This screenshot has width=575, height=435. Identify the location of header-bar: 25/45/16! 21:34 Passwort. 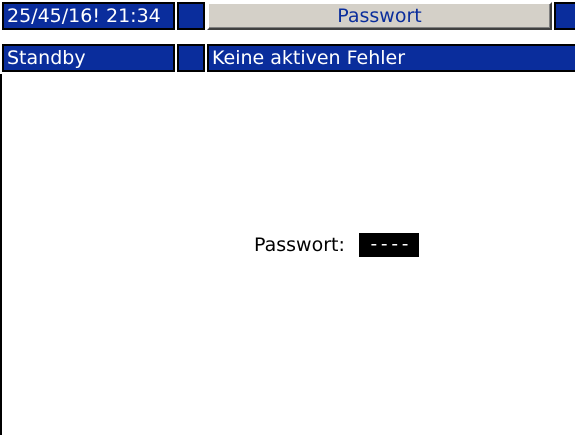
(287, 16).